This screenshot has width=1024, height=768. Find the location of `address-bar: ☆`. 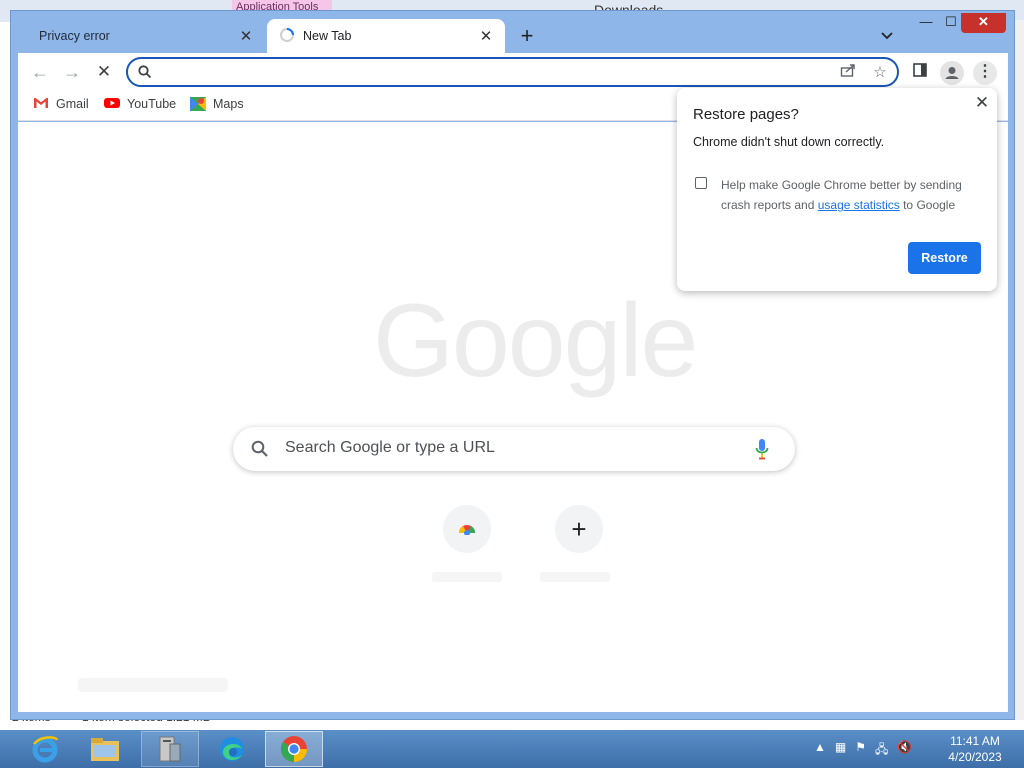

address-bar: ☆ is located at coordinates (512, 72).